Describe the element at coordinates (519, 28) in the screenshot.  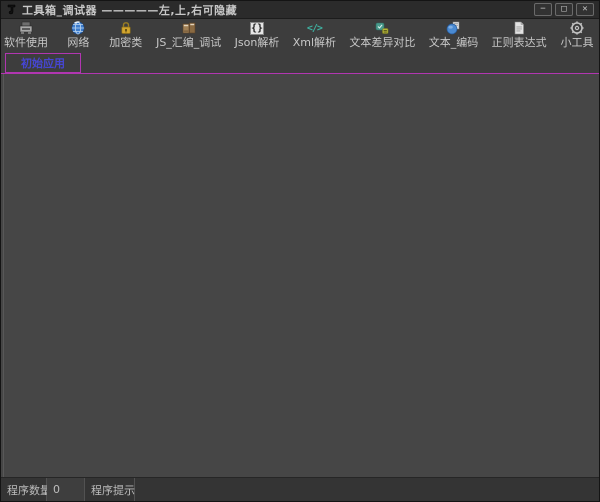
I see `document-icon` at that location.